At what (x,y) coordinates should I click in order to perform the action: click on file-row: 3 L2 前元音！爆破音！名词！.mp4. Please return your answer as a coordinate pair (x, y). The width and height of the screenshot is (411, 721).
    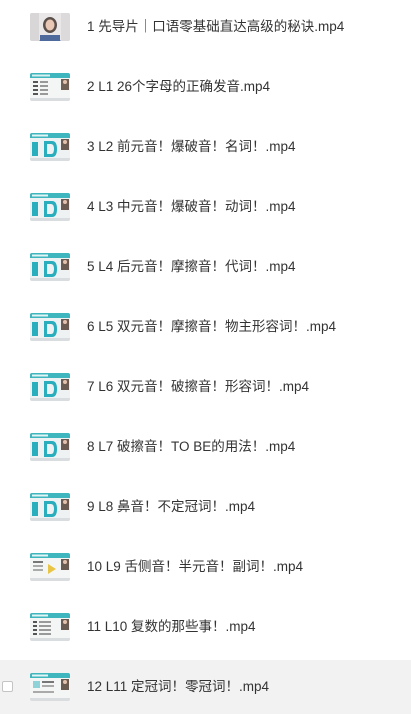
    Looking at the image, I should click on (205, 147).